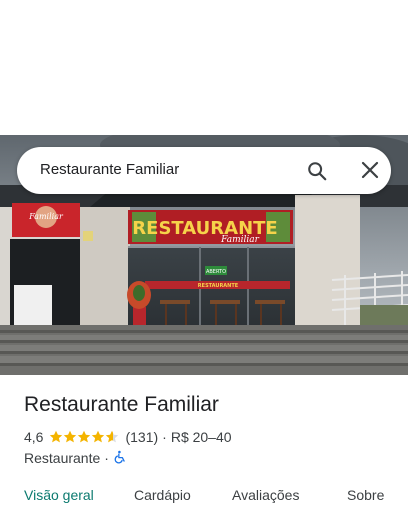 The height and width of the screenshot is (510, 408). What do you see at coordinates (162, 495) in the screenshot?
I see `tab-menu: Cardápio` at bounding box center [162, 495].